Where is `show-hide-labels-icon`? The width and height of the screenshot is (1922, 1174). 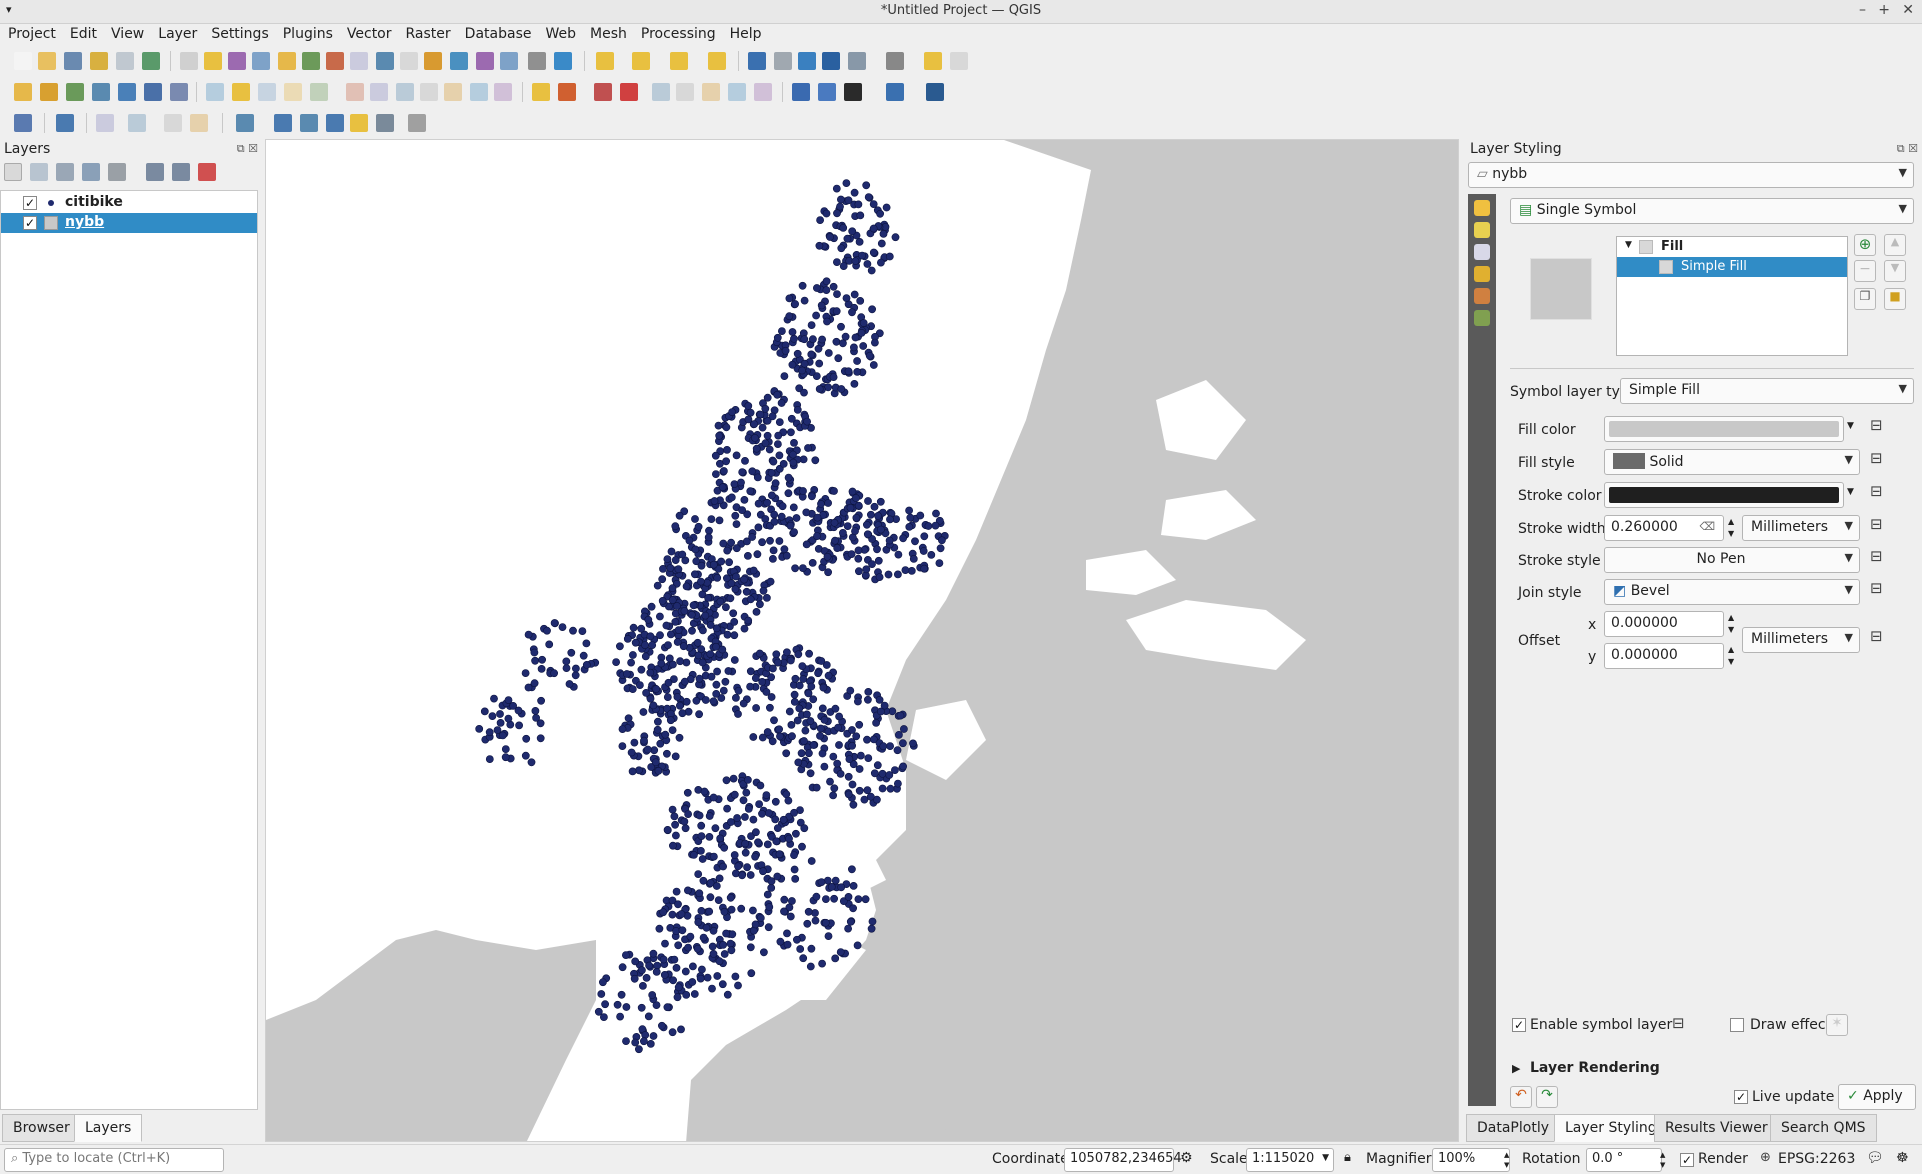
show-hide-labels-icon is located at coordinates (737, 92).